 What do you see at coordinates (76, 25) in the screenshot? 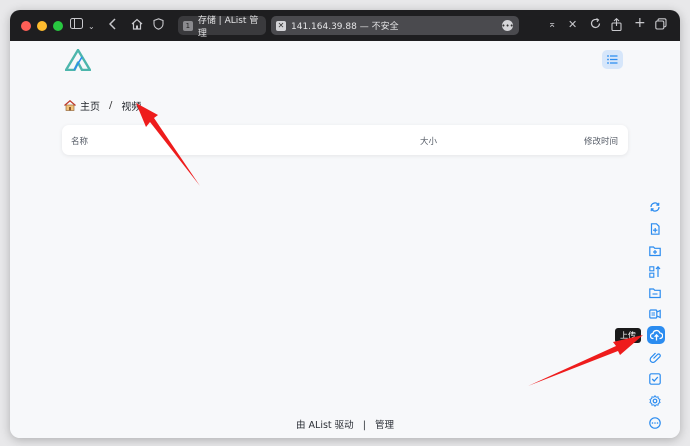
I see `sidebar-toggle-icon` at bounding box center [76, 25].